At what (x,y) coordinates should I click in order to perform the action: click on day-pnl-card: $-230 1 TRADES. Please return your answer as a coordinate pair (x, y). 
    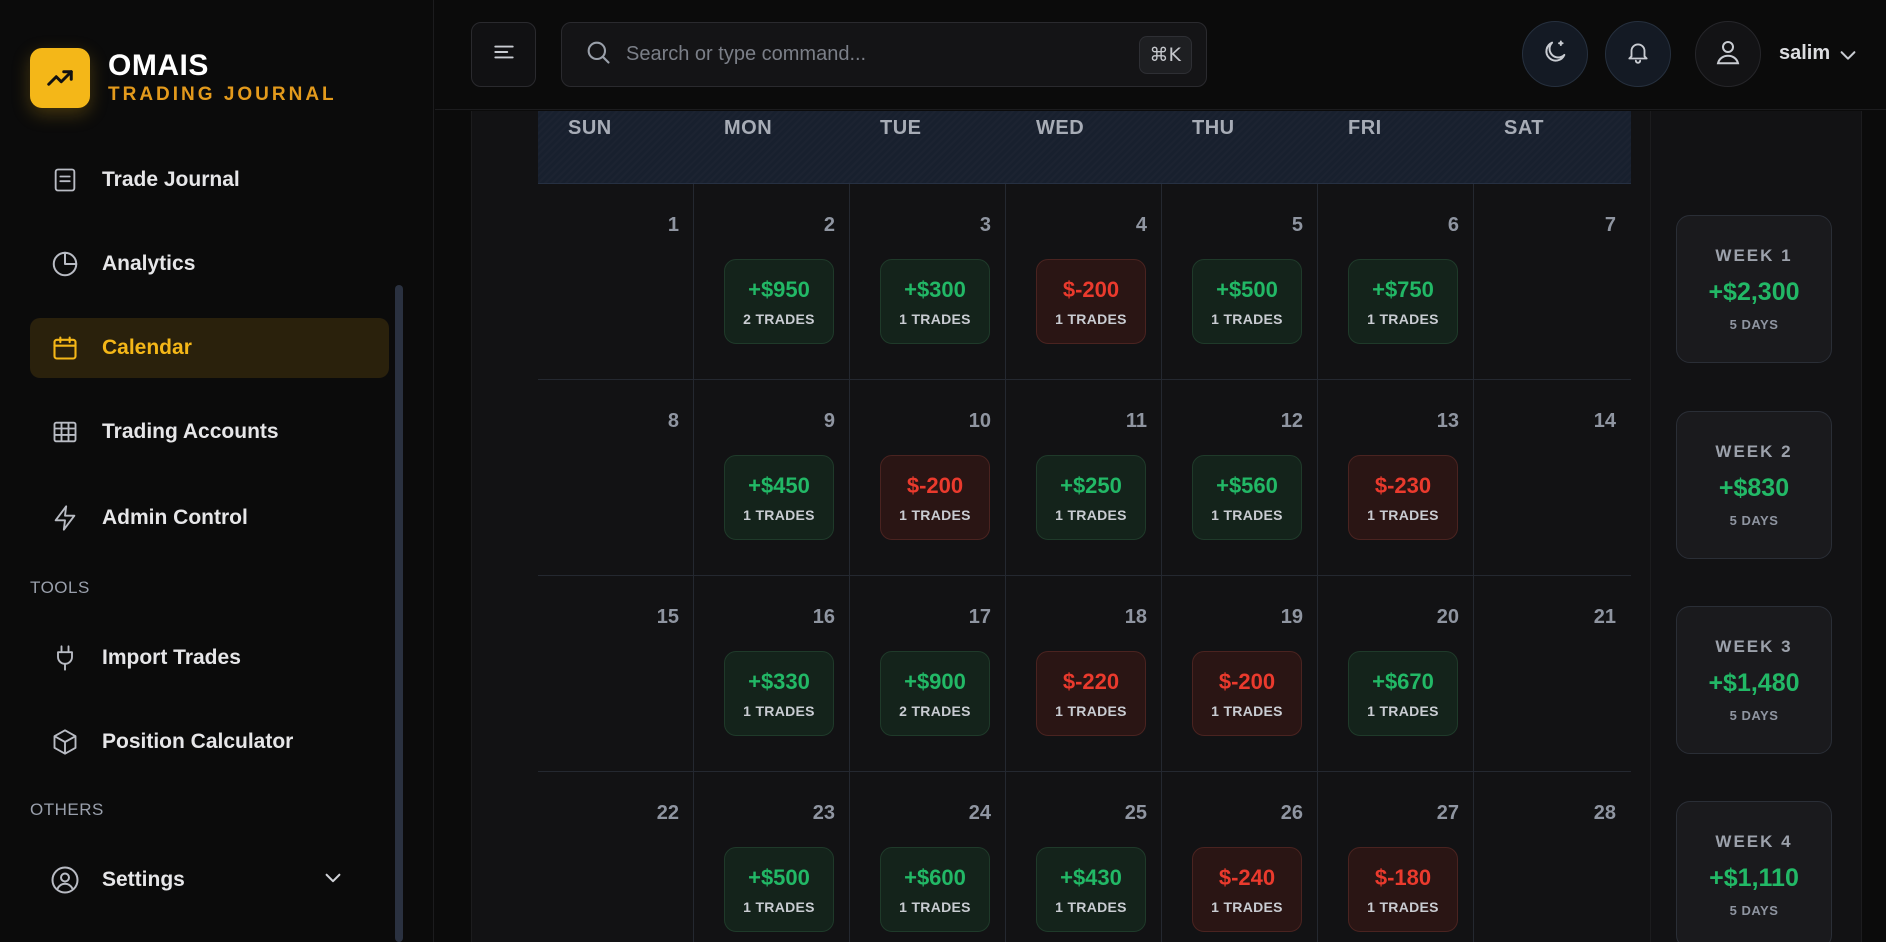
    Looking at the image, I should click on (1403, 497).